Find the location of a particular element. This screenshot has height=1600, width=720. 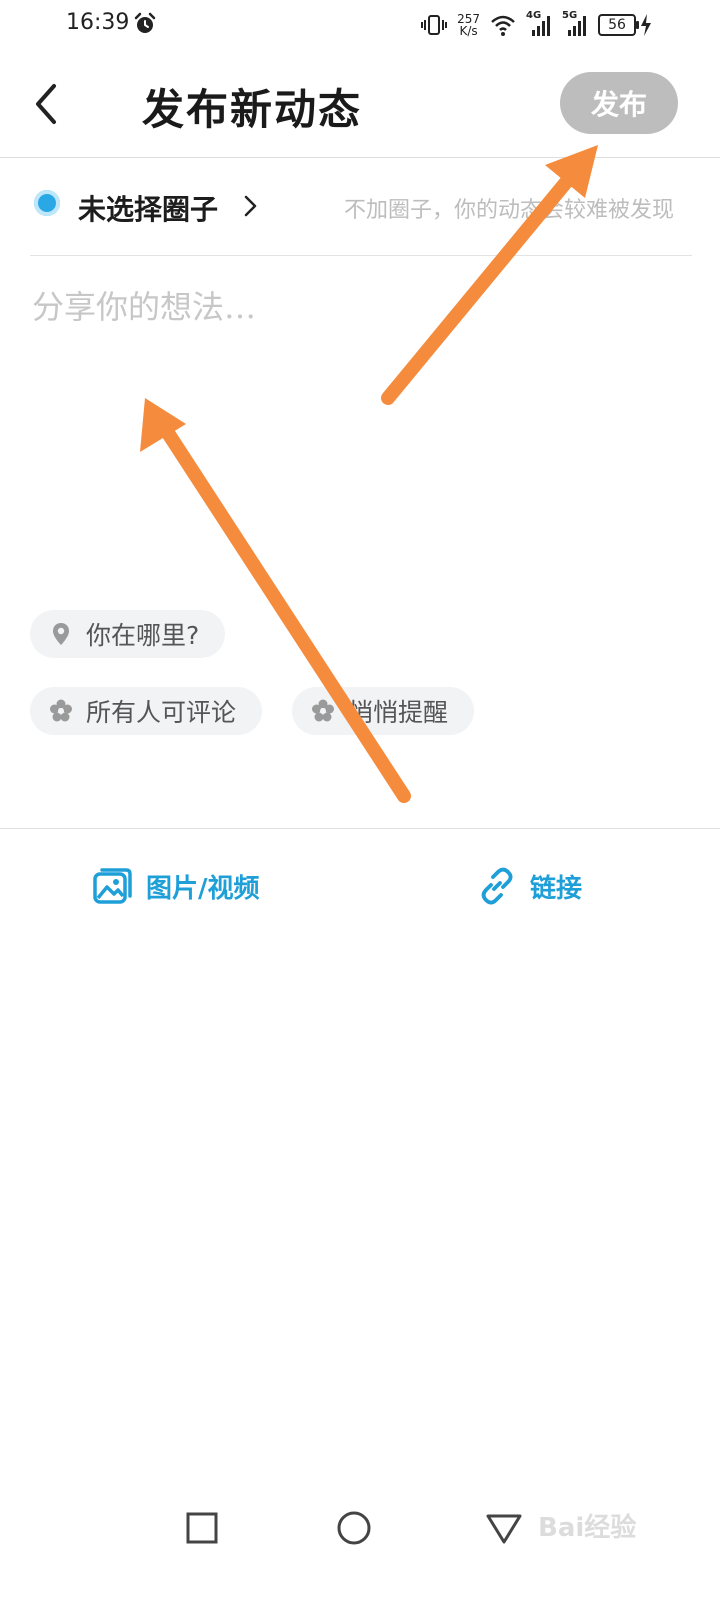

circle-divider is located at coordinates (361, 255).